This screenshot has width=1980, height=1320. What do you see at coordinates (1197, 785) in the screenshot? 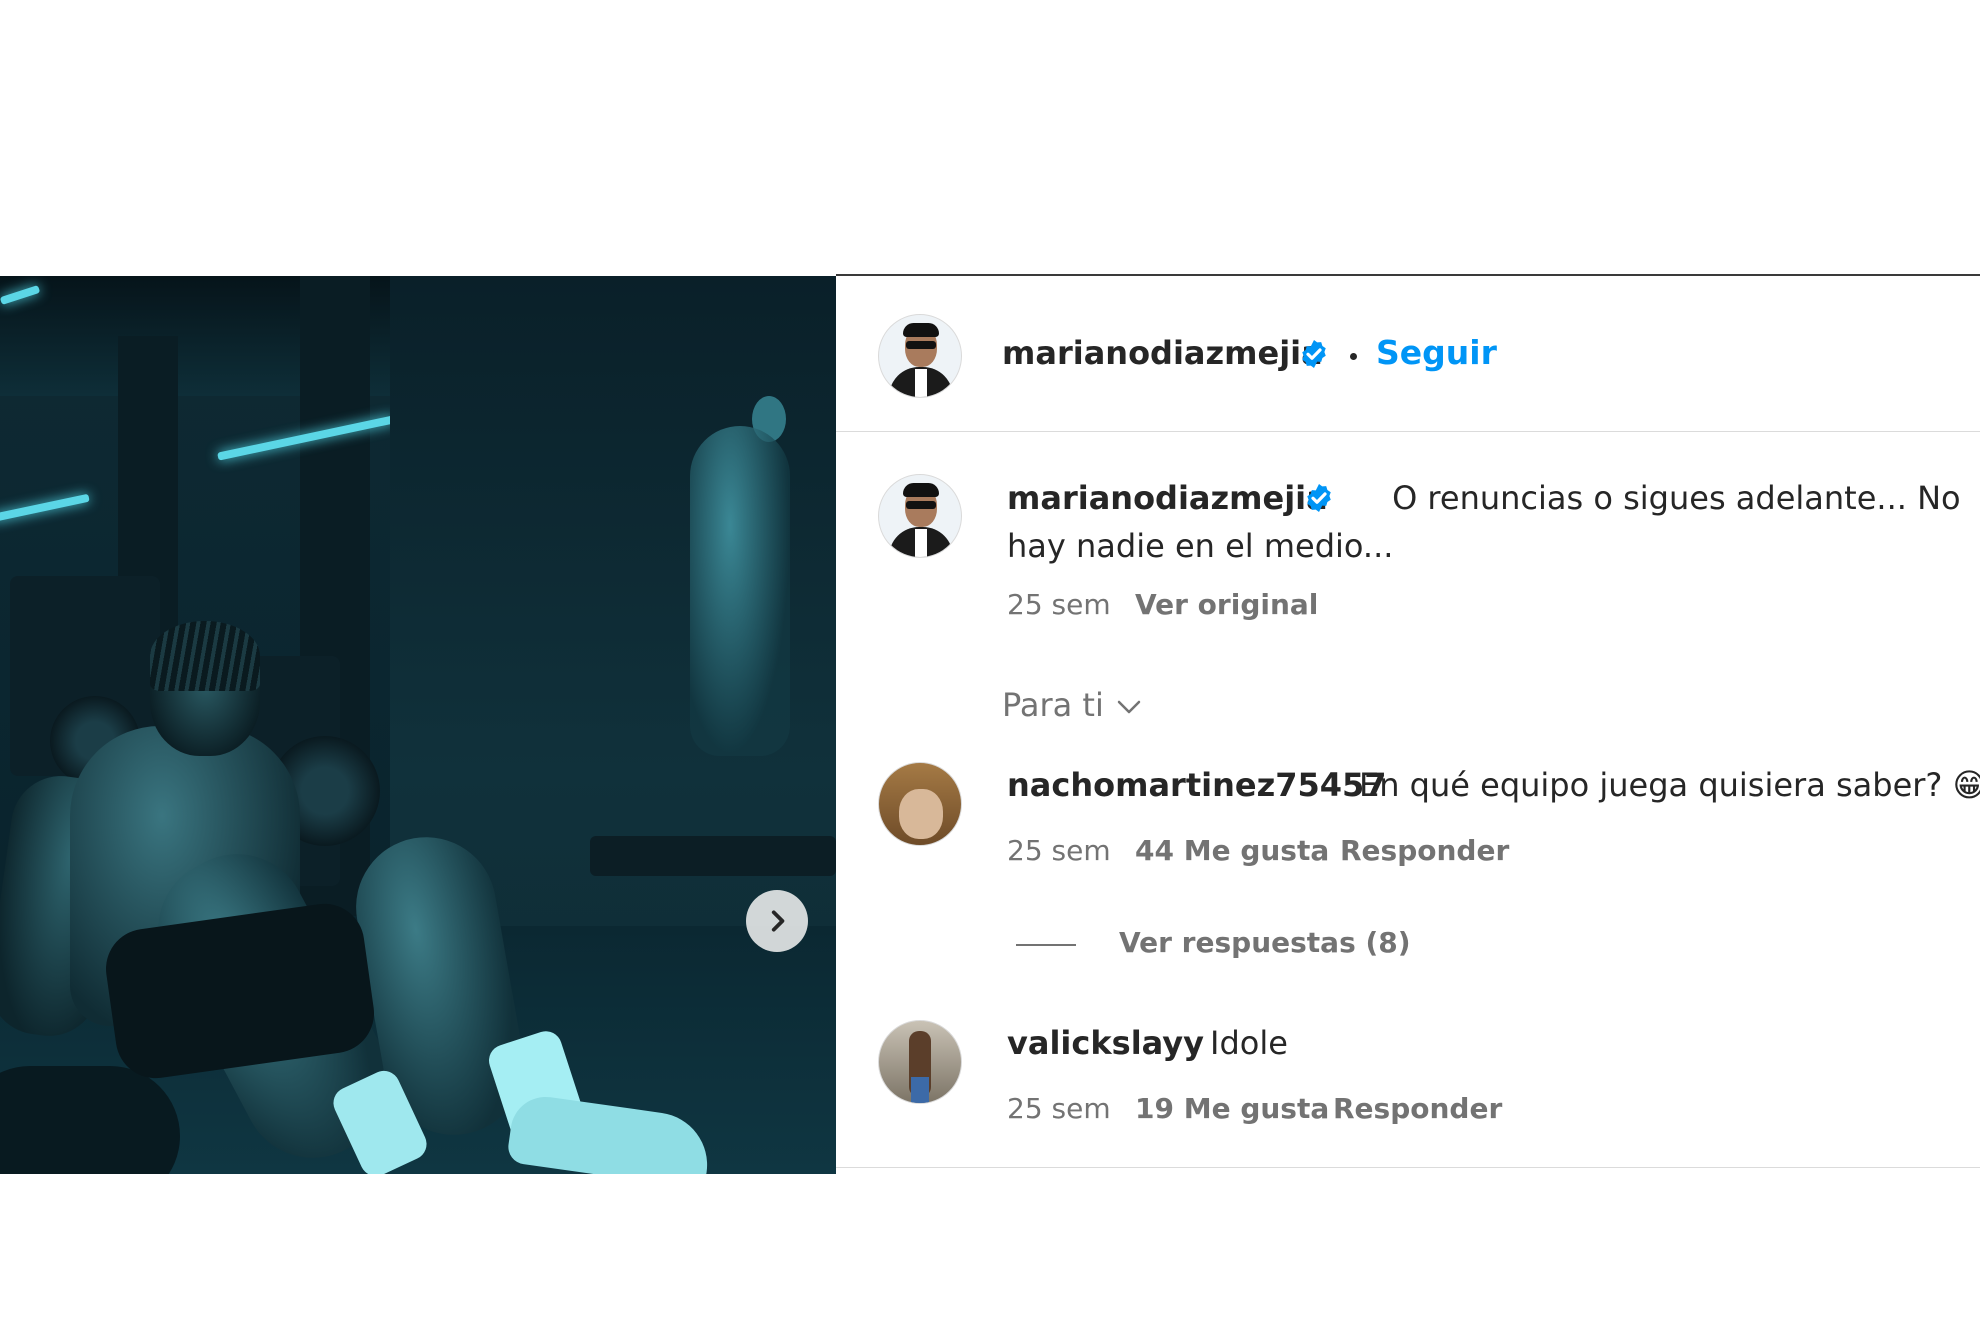
I see `comment-username: nachomartinez75457` at bounding box center [1197, 785].